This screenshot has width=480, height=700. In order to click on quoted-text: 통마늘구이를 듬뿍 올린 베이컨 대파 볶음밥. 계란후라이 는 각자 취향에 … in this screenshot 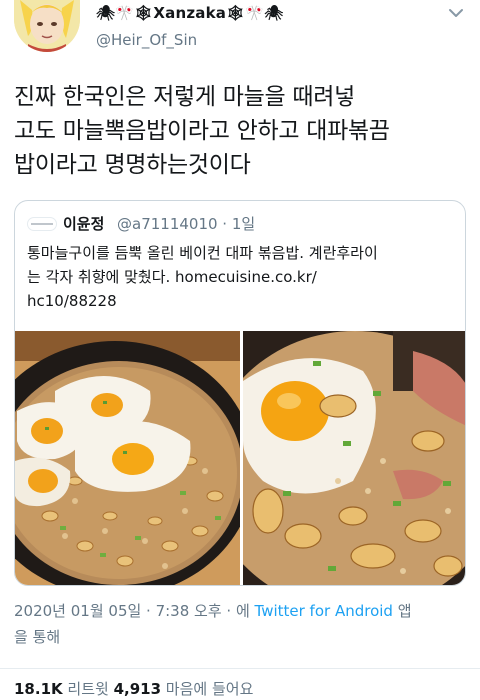, I will do `click(242, 277)`.